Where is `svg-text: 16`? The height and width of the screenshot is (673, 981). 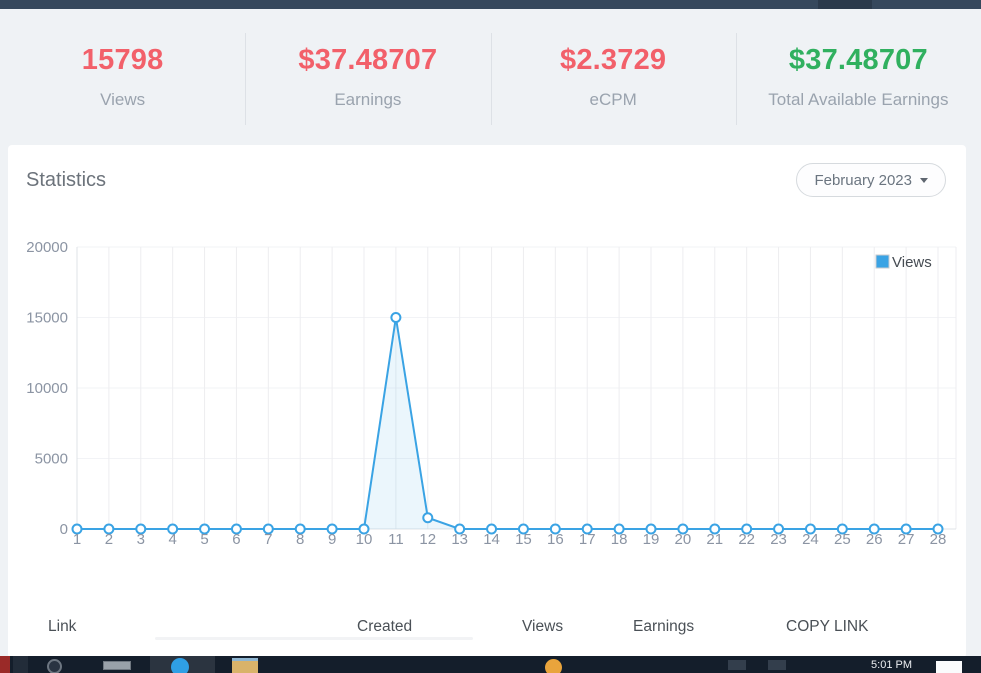 svg-text: 16 is located at coordinates (555, 539).